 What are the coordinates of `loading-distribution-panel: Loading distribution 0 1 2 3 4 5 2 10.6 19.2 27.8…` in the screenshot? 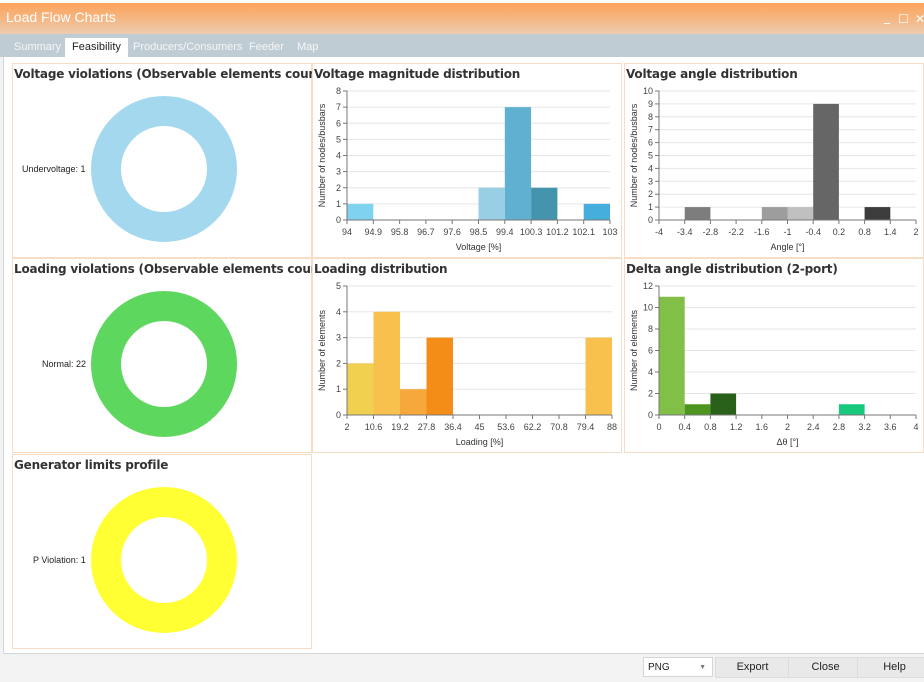 It's located at (467, 355).